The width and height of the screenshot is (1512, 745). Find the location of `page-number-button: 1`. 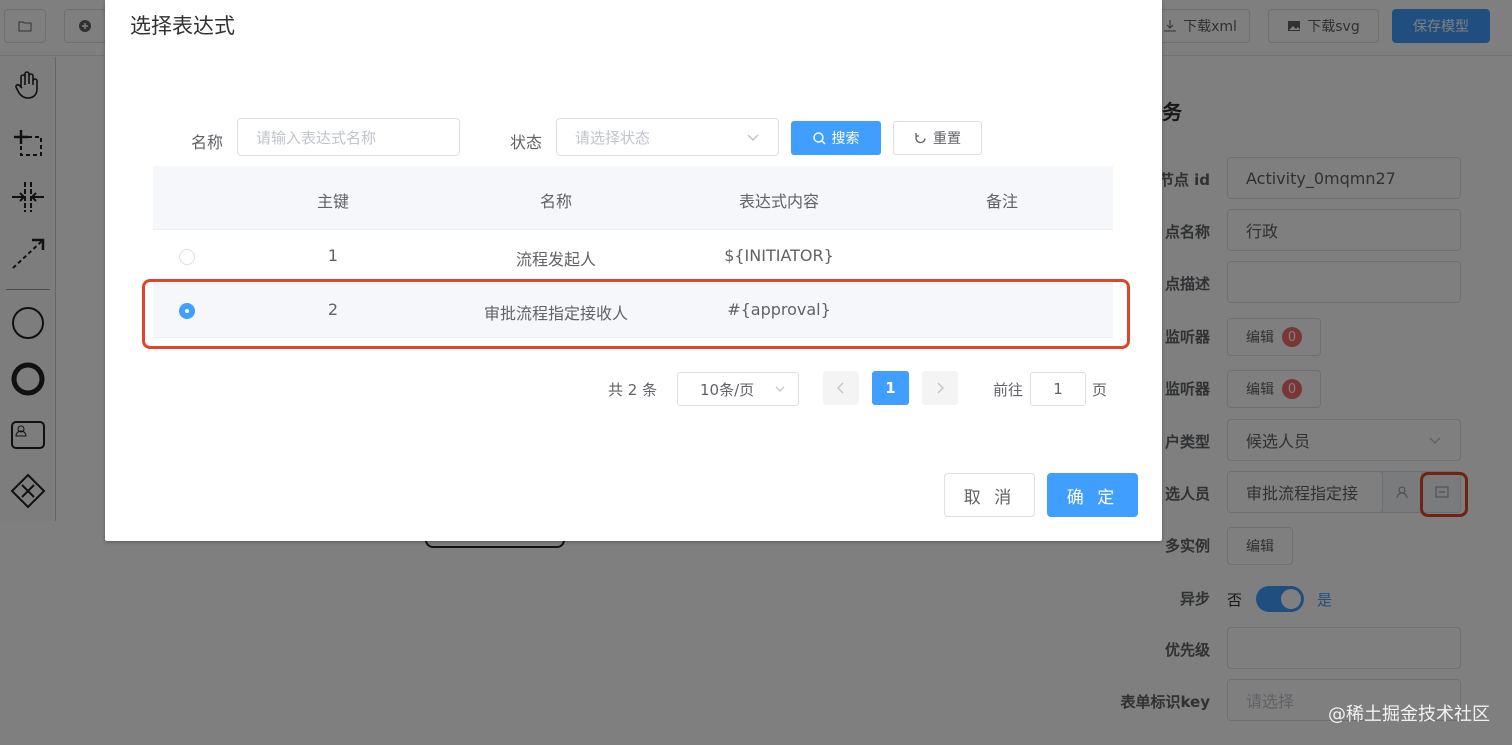

page-number-button: 1 is located at coordinates (890, 388).